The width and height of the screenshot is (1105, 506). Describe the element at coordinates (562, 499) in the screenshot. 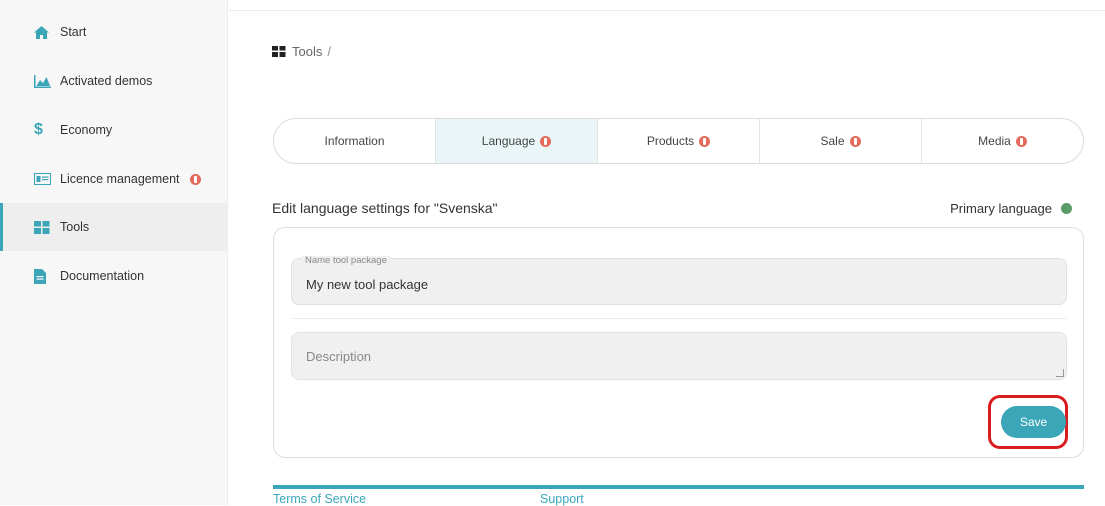

I see `support-link: Support` at that location.